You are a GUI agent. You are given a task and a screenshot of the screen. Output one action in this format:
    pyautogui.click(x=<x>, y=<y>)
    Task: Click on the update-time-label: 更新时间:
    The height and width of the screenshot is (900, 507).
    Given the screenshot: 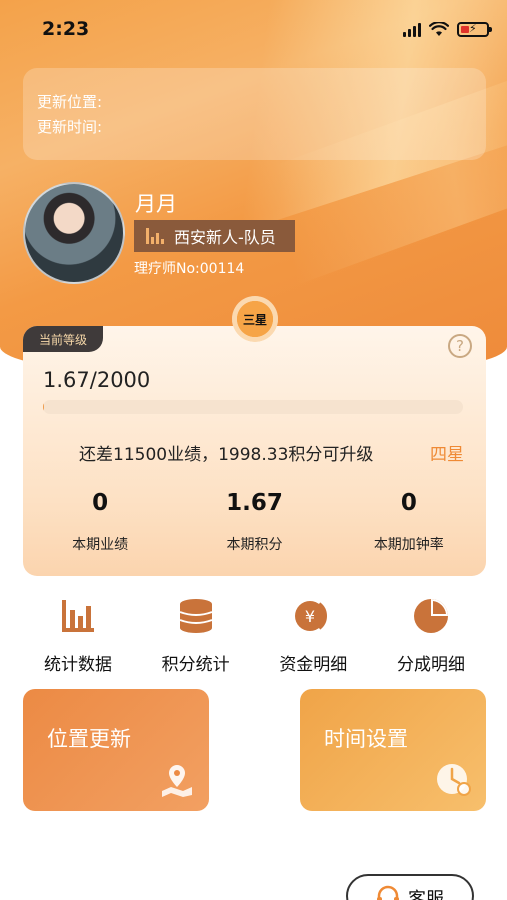 What is the action you would take?
    pyautogui.click(x=70, y=127)
    